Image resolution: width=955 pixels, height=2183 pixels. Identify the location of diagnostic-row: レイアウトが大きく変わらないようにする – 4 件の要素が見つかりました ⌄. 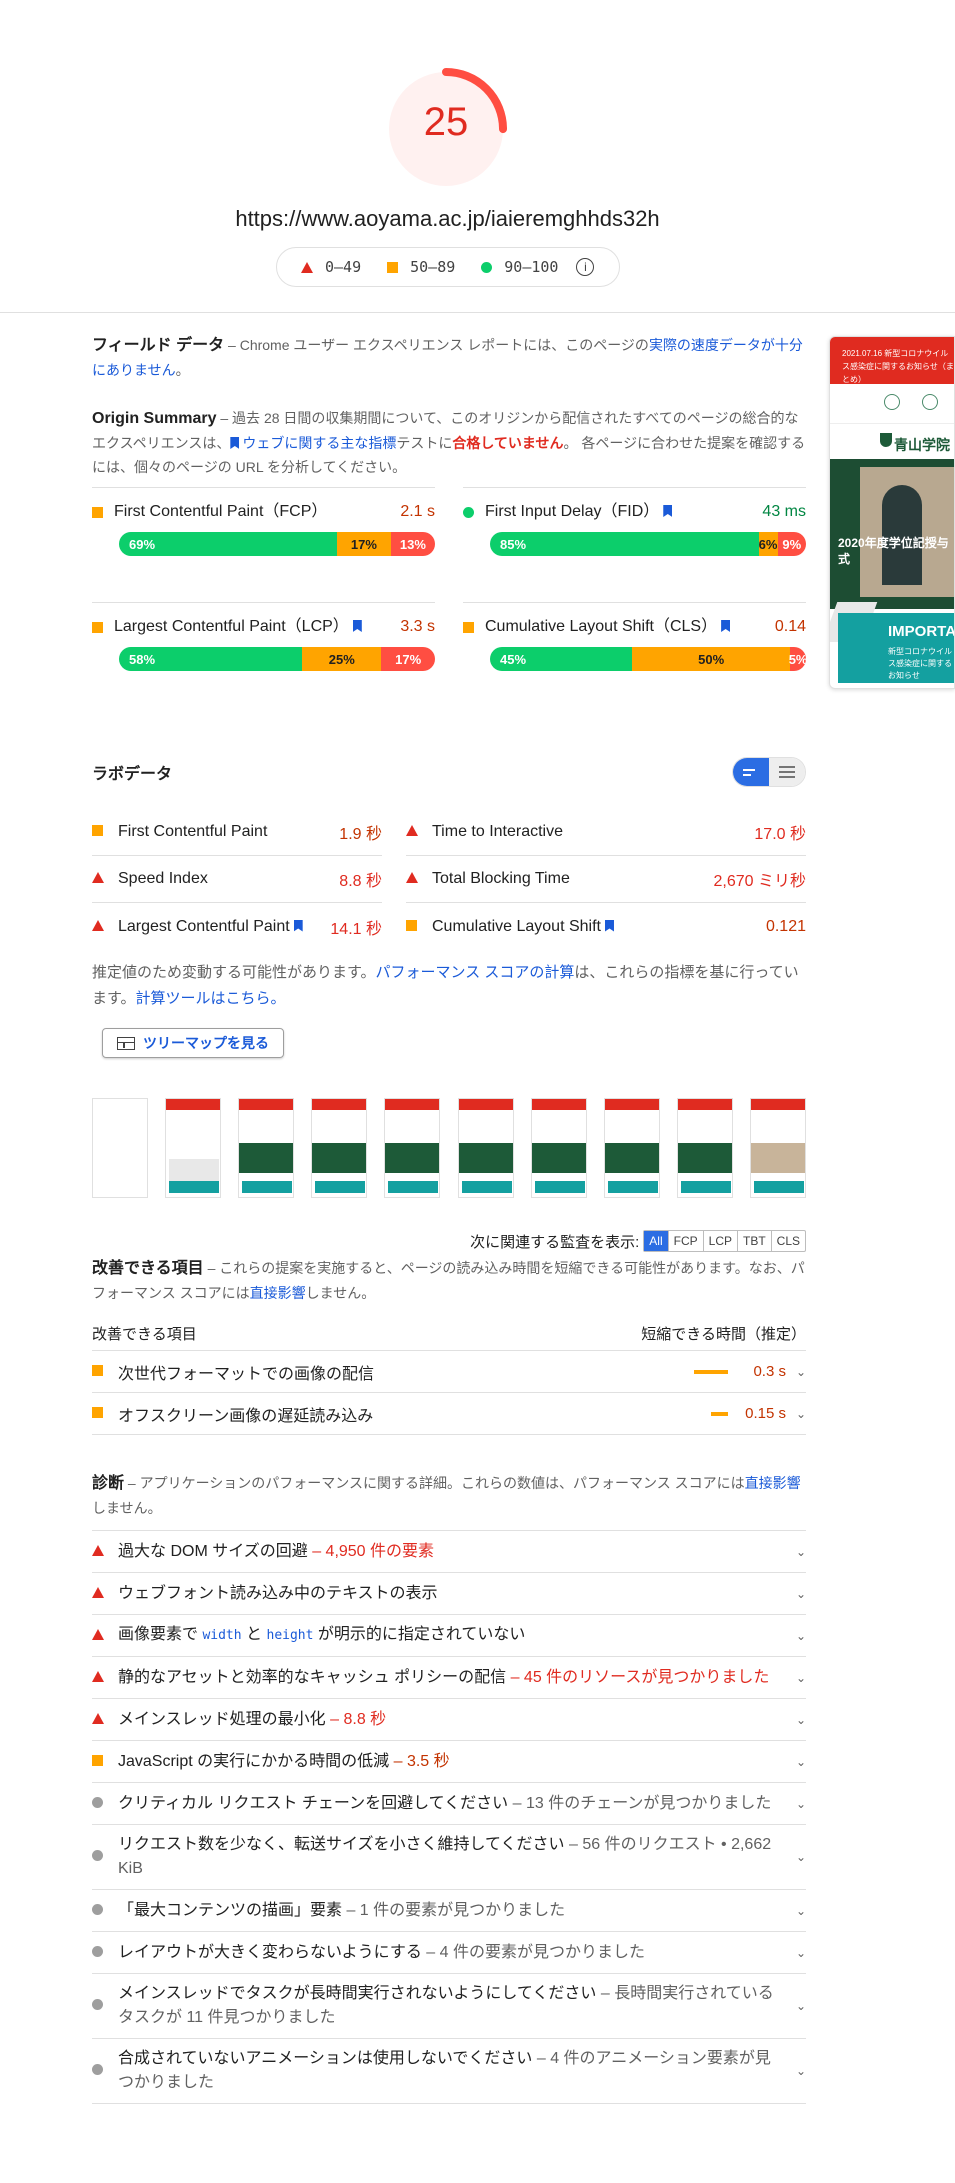
(449, 1953).